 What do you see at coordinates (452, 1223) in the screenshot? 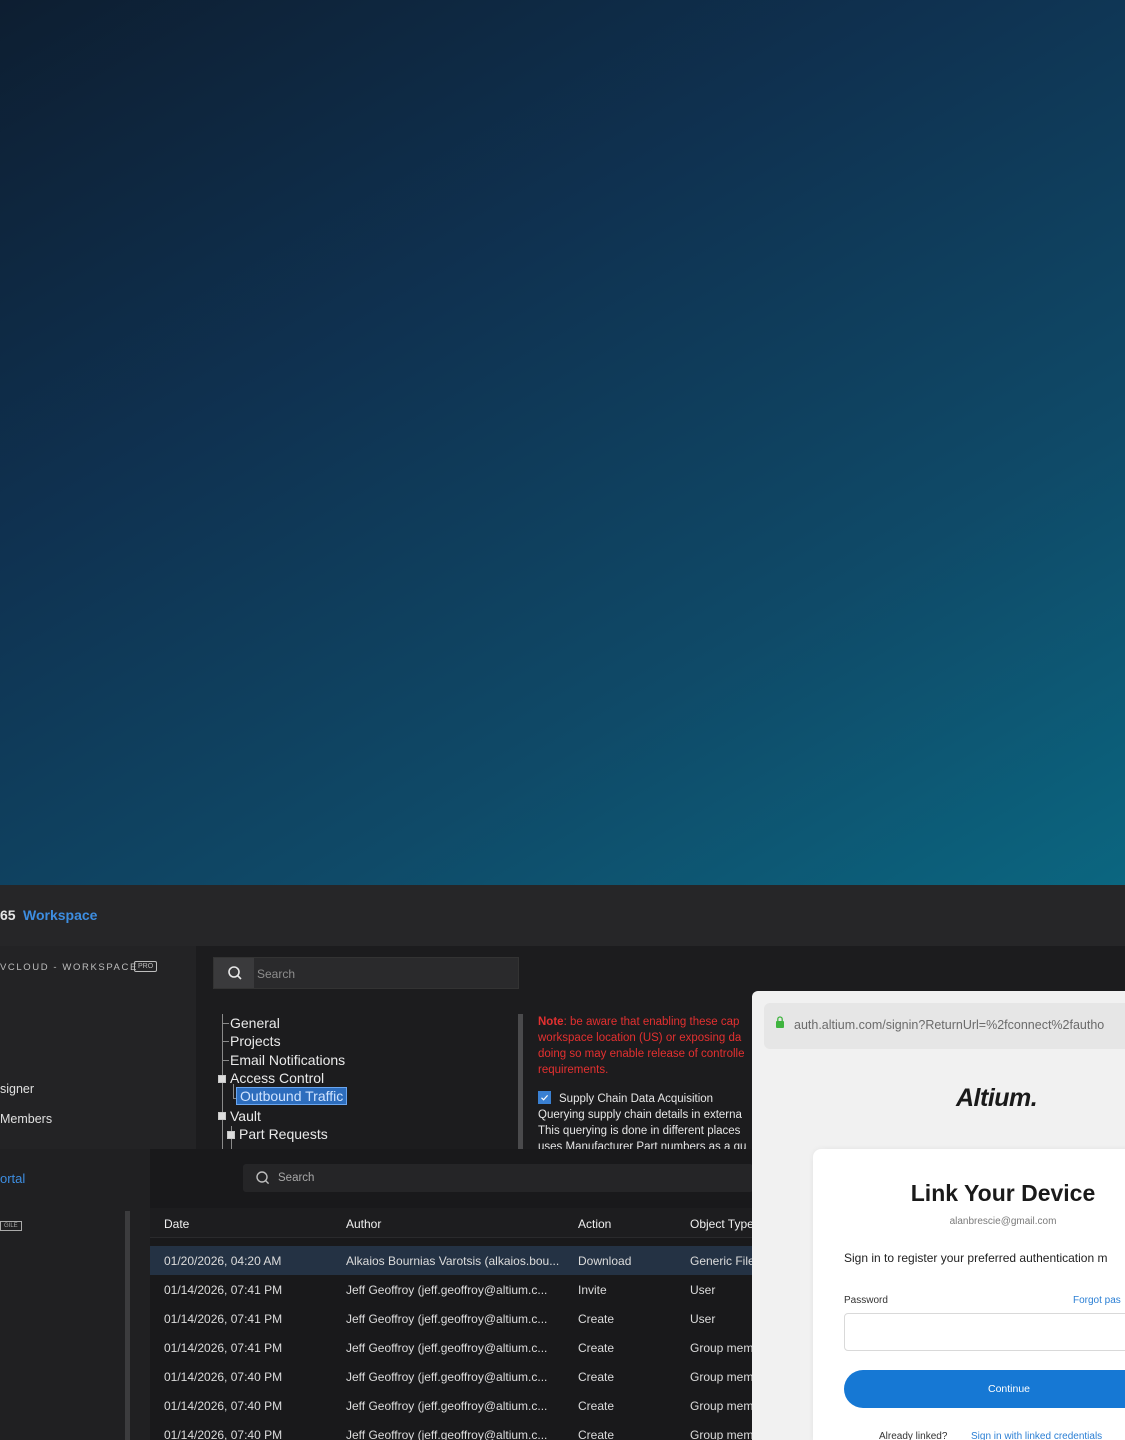
I see `table-header: Date Author Action Object Type` at bounding box center [452, 1223].